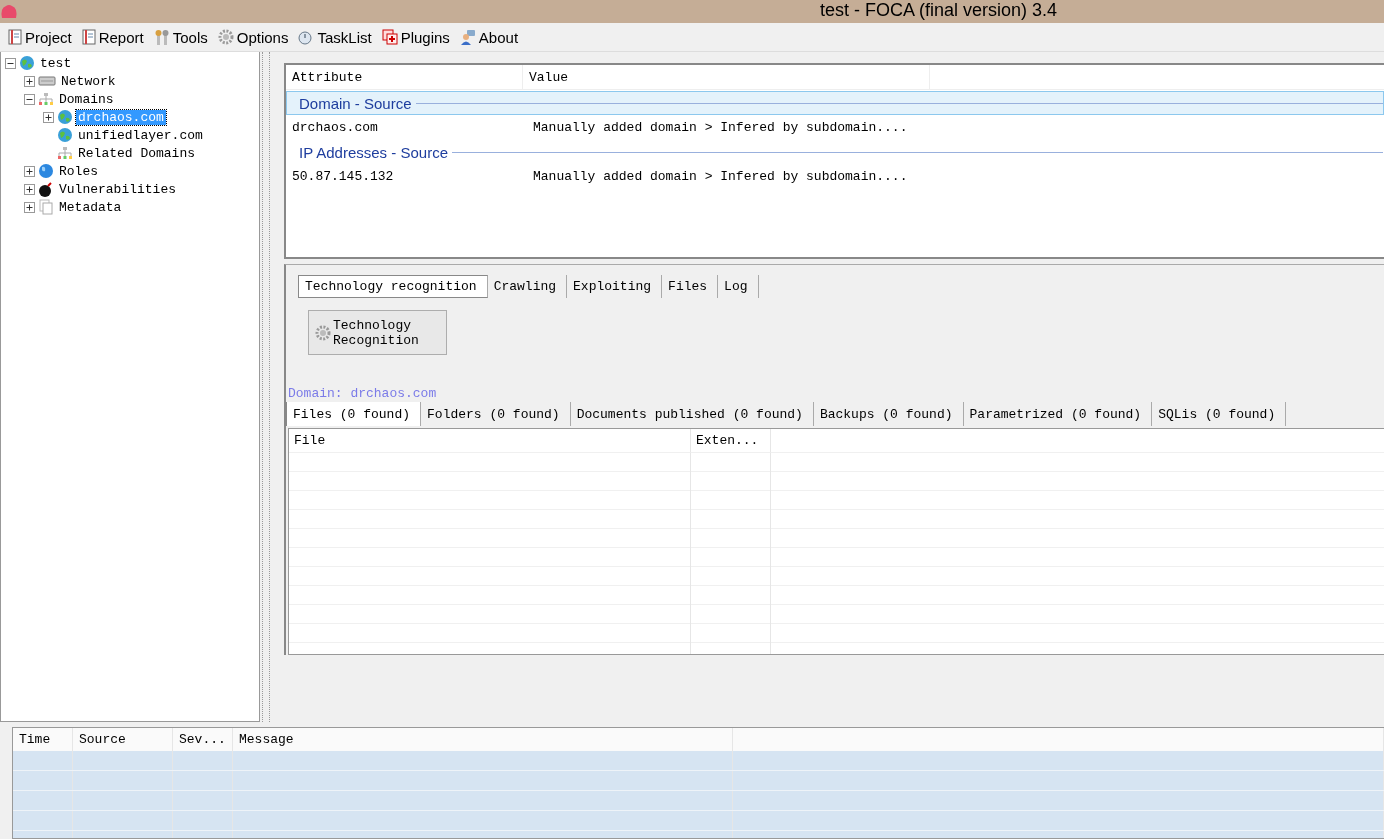 The width and height of the screenshot is (1384, 839). What do you see at coordinates (42, 37) in the screenshot?
I see `menu-item: Project` at bounding box center [42, 37].